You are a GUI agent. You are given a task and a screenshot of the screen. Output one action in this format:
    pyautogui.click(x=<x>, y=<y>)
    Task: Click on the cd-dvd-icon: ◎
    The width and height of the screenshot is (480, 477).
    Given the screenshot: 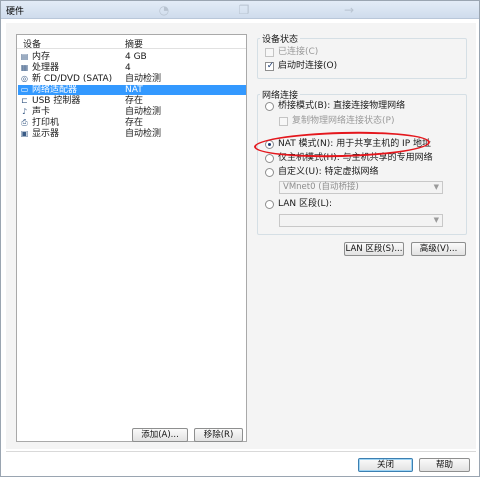 What is the action you would take?
    pyautogui.click(x=24, y=78)
    